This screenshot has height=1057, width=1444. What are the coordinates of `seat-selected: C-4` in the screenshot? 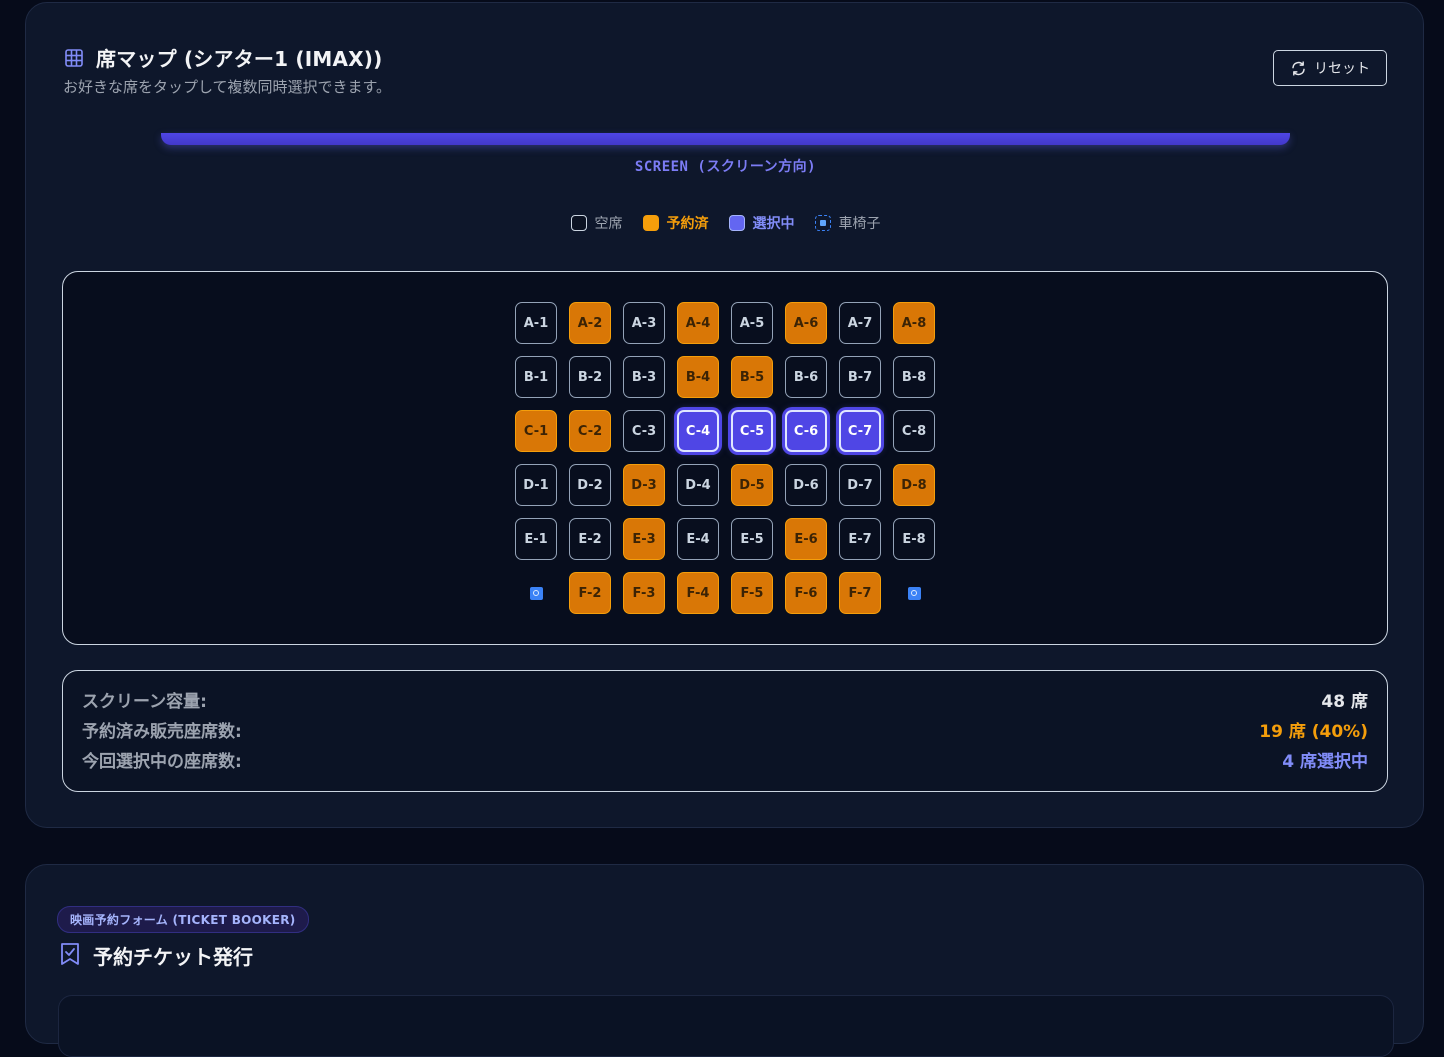 It's located at (698, 431).